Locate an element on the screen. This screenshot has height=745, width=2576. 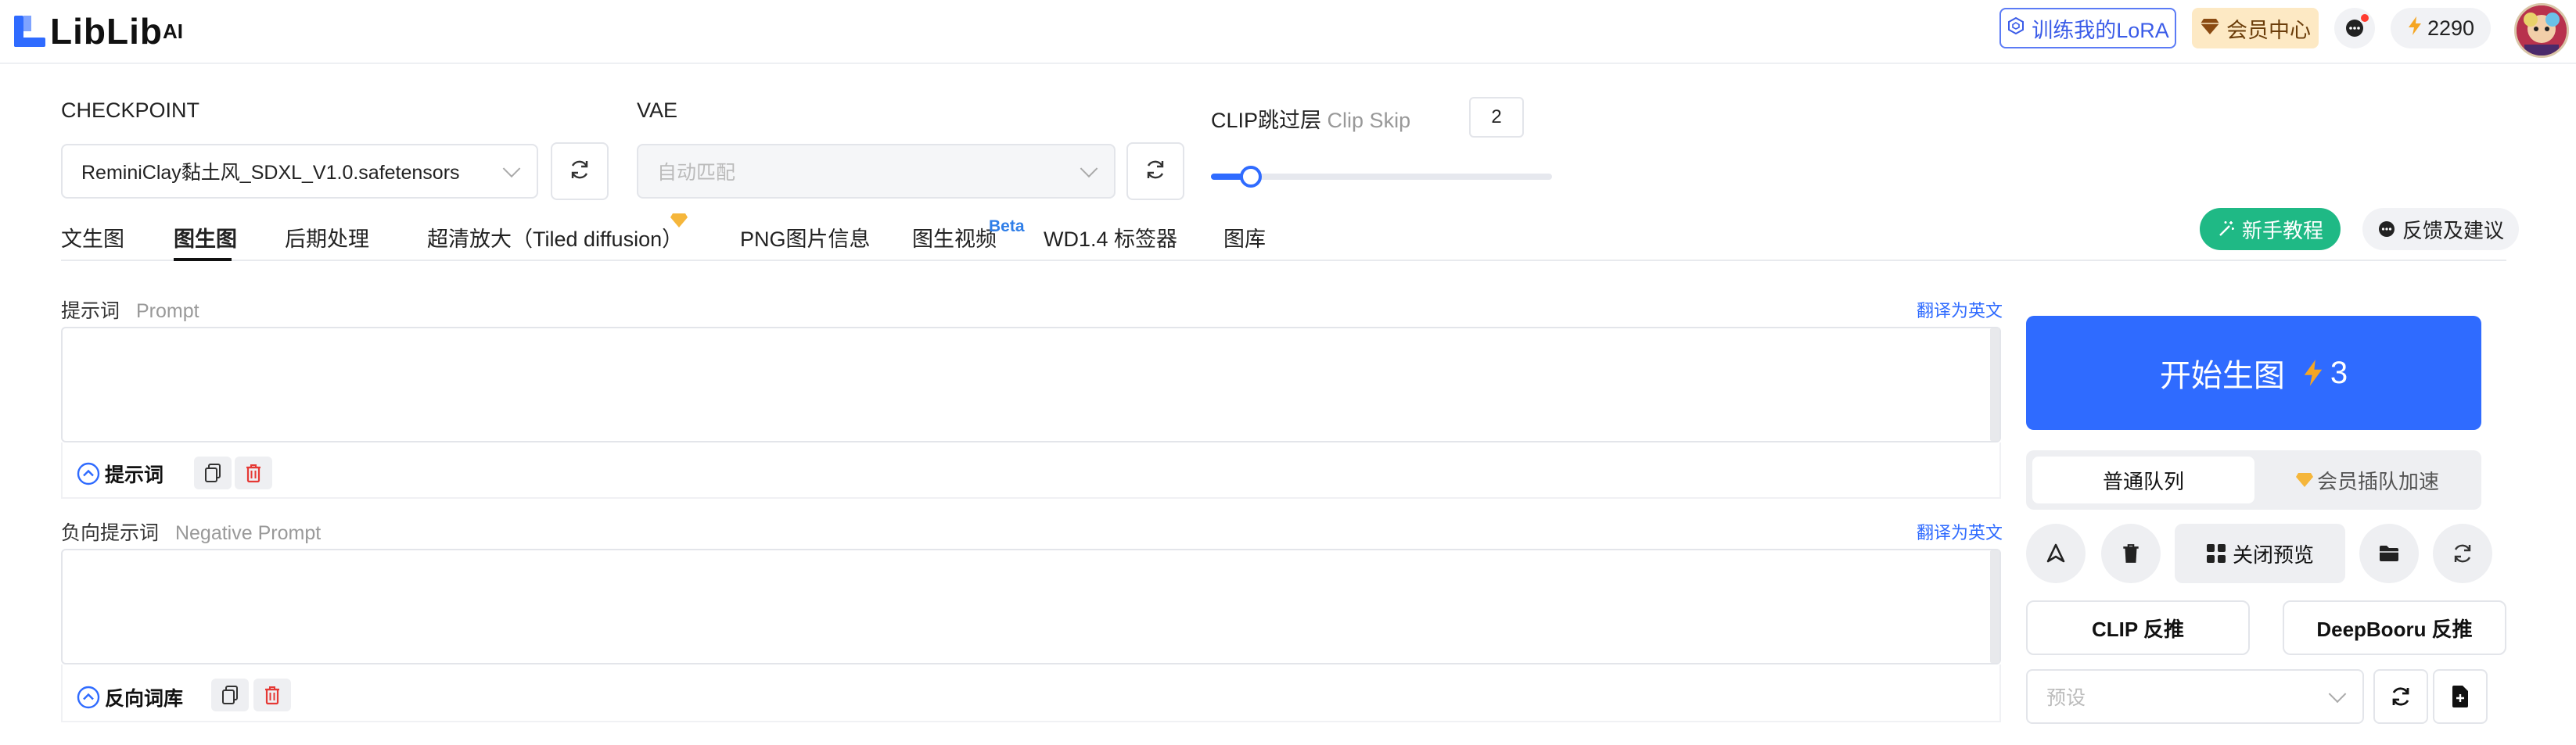
diamond-icon is located at coordinates (2210, 28).